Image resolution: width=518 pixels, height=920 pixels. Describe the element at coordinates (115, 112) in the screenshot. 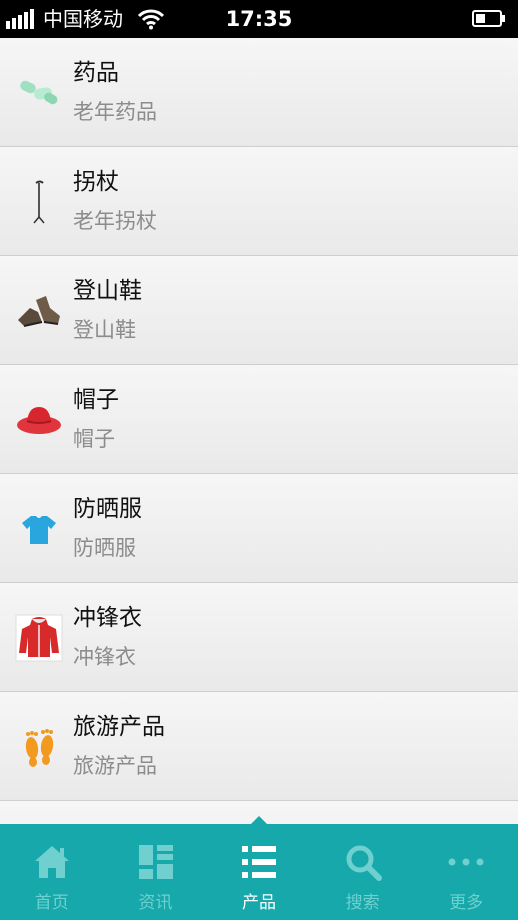

I see `item-subtitle: 老年药品` at that location.